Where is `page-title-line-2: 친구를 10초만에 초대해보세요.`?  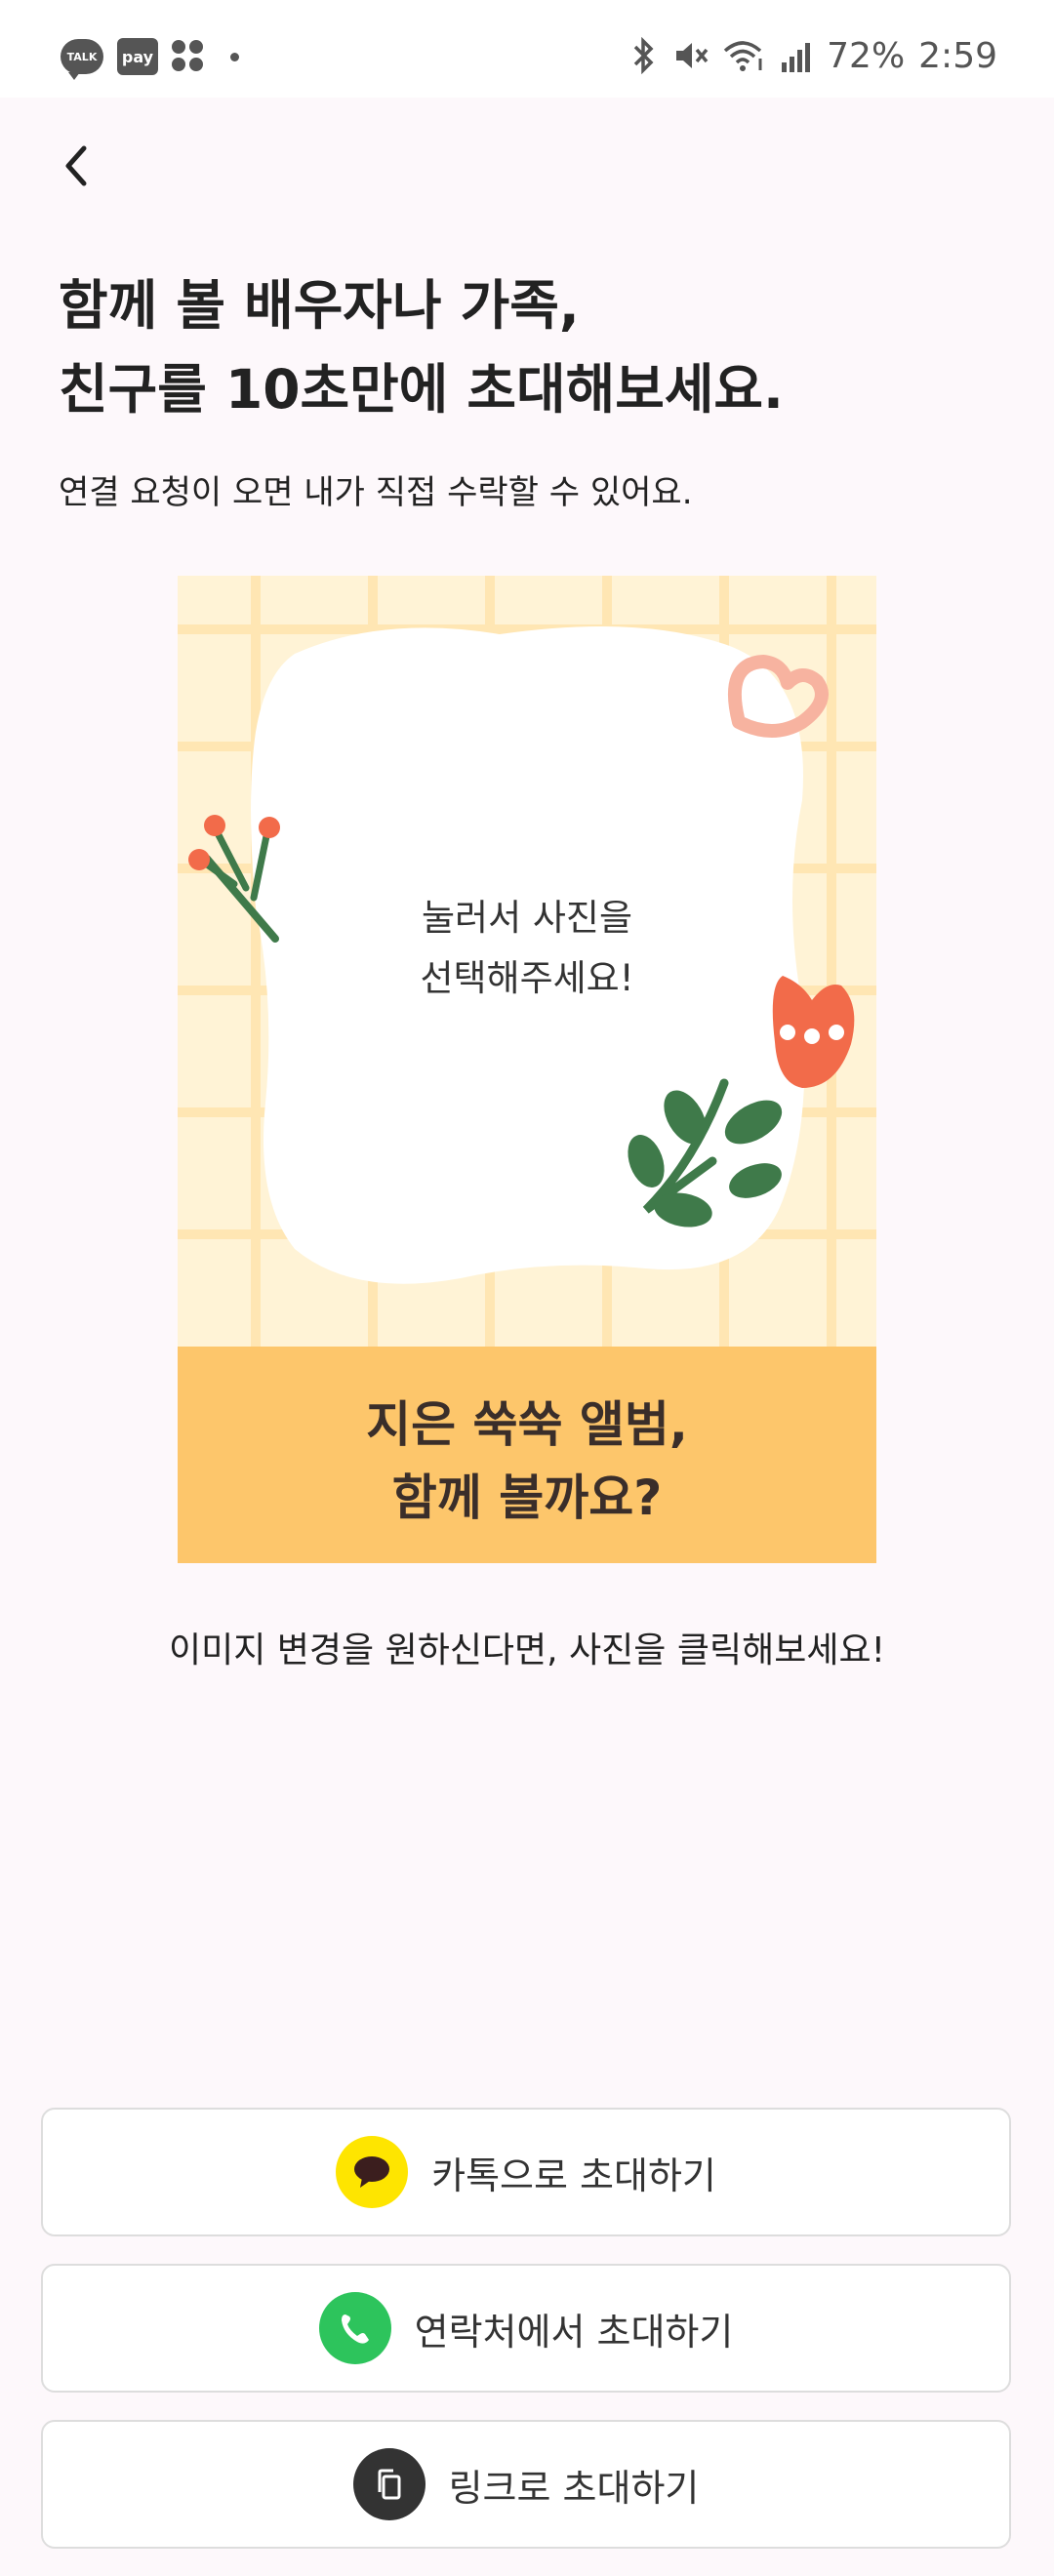 page-title-line-2: 친구를 10초만에 초대해보세요. is located at coordinates (421, 389).